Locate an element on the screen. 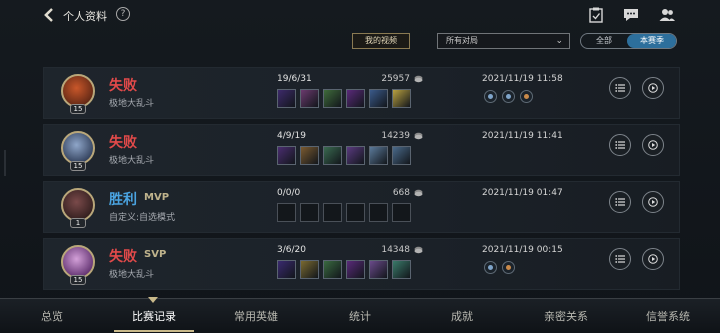  match-date: 2021/11/19 11:41 is located at coordinates (522, 136).